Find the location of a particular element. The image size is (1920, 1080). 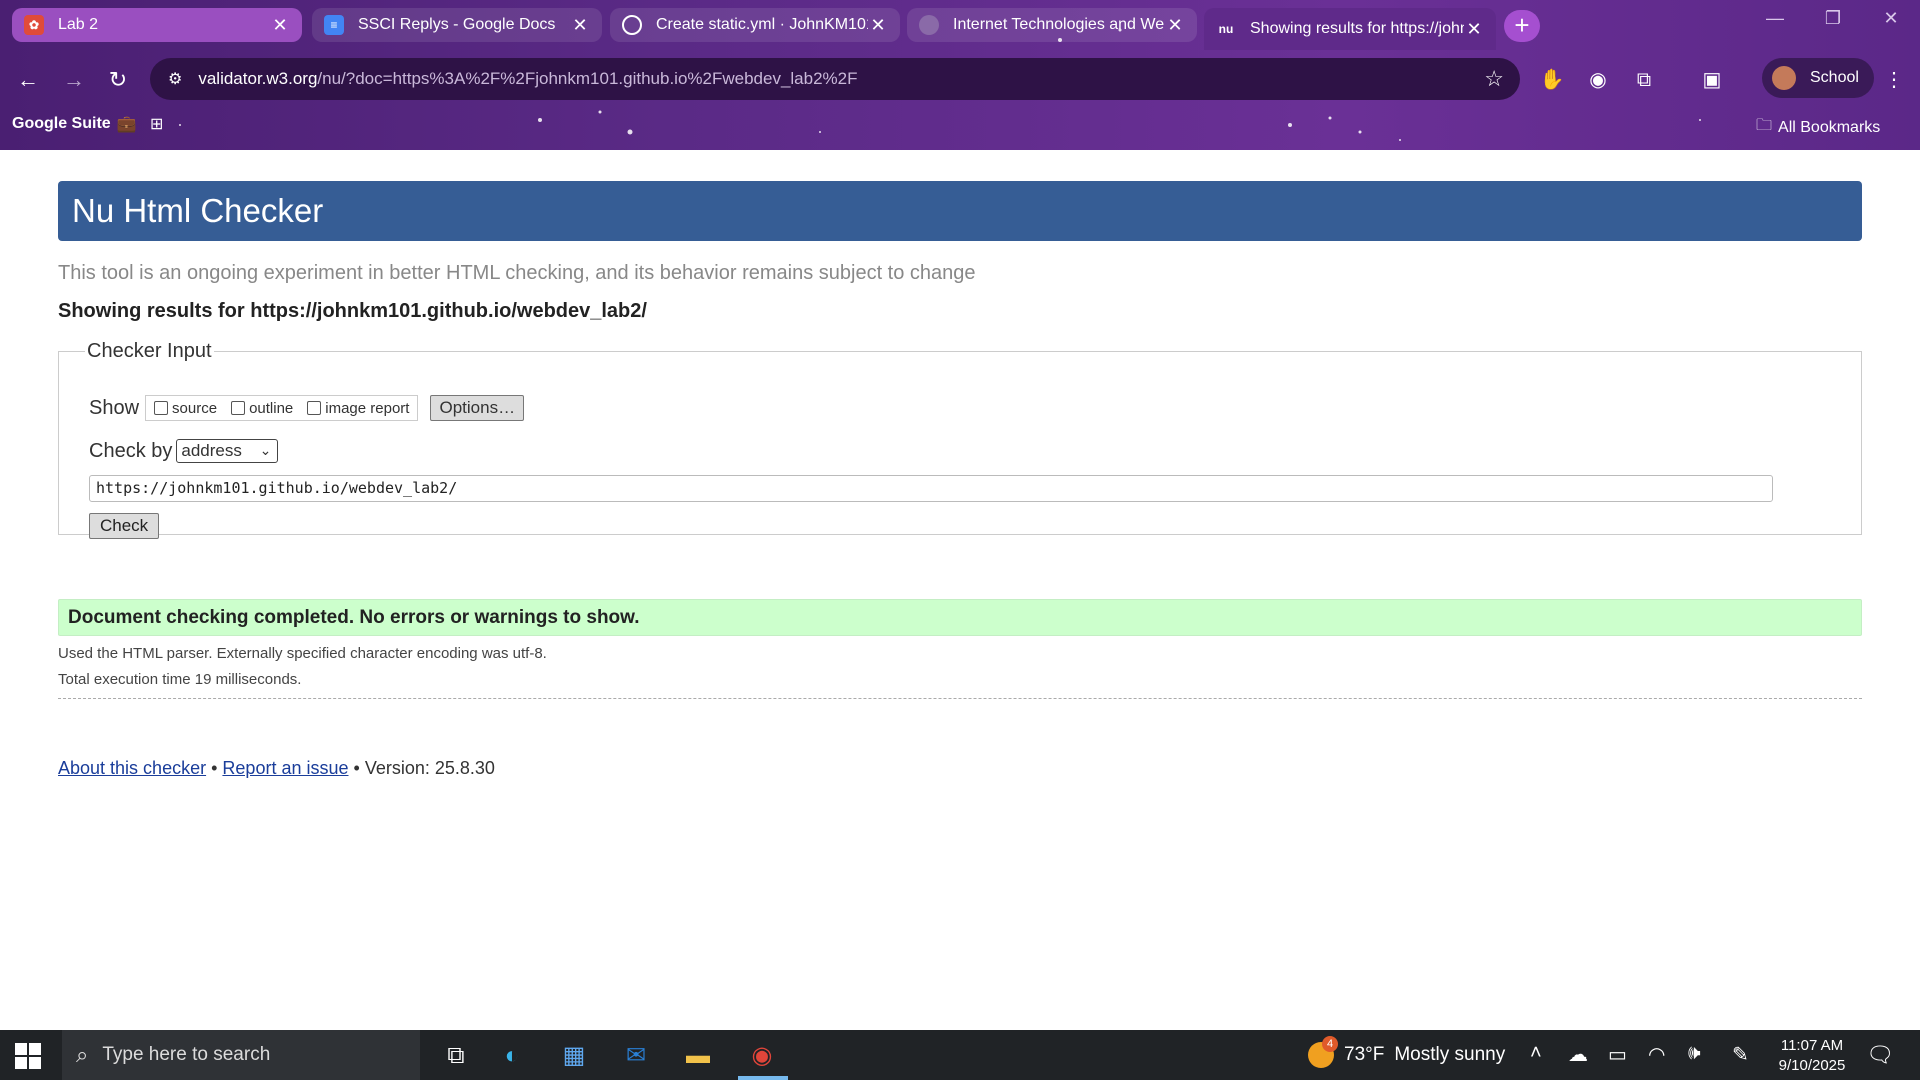

taskbar-search: ⌕ Type here to search is located at coordinates (241, 1055).